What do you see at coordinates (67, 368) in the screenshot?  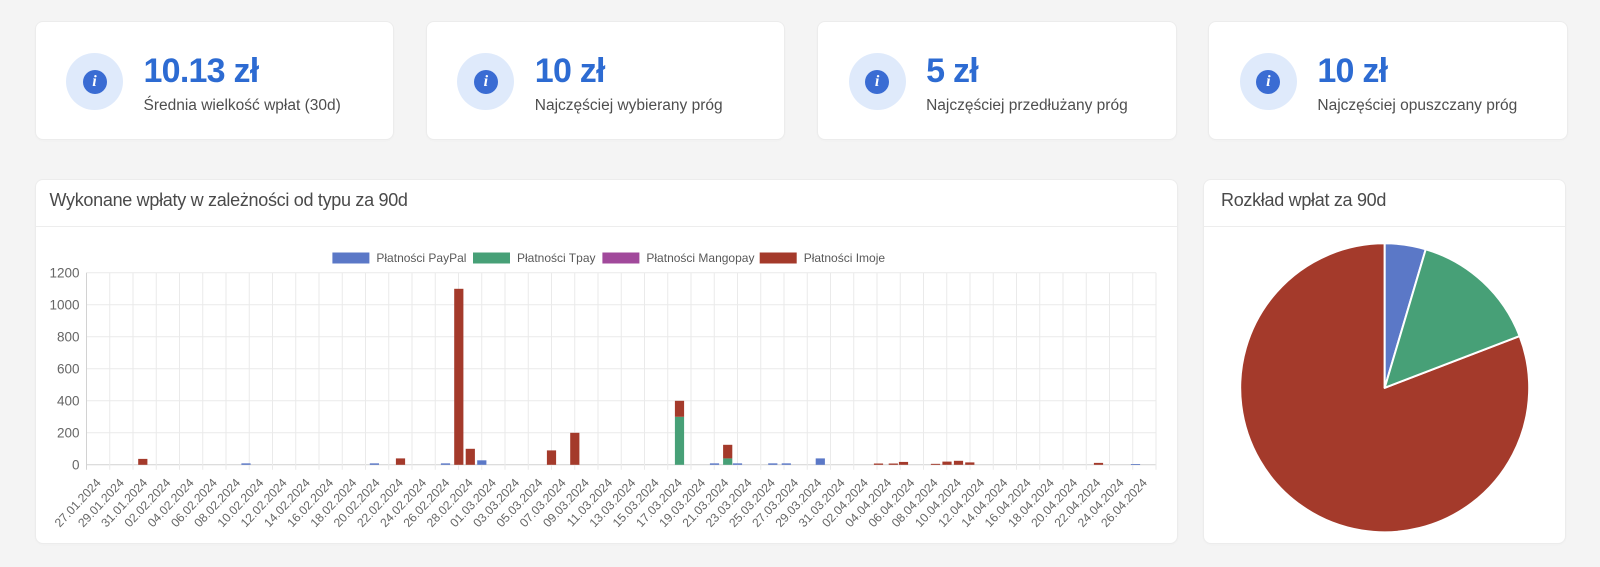 I see `svg-text: 600` at bounding box center [67, 368].